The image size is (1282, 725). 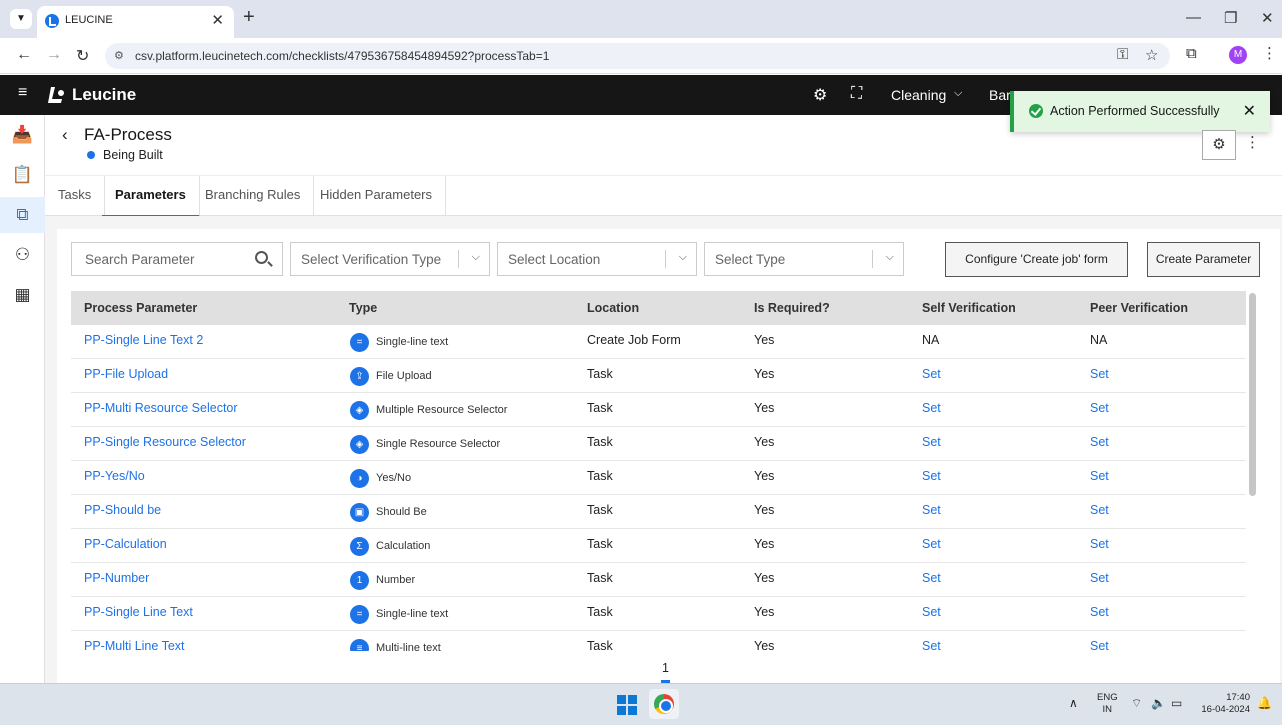 What do you see at coordinates (1191, 53) in the screenshot?
I see `extensions-icon: ⧉` at bounding box center [1191, 53].